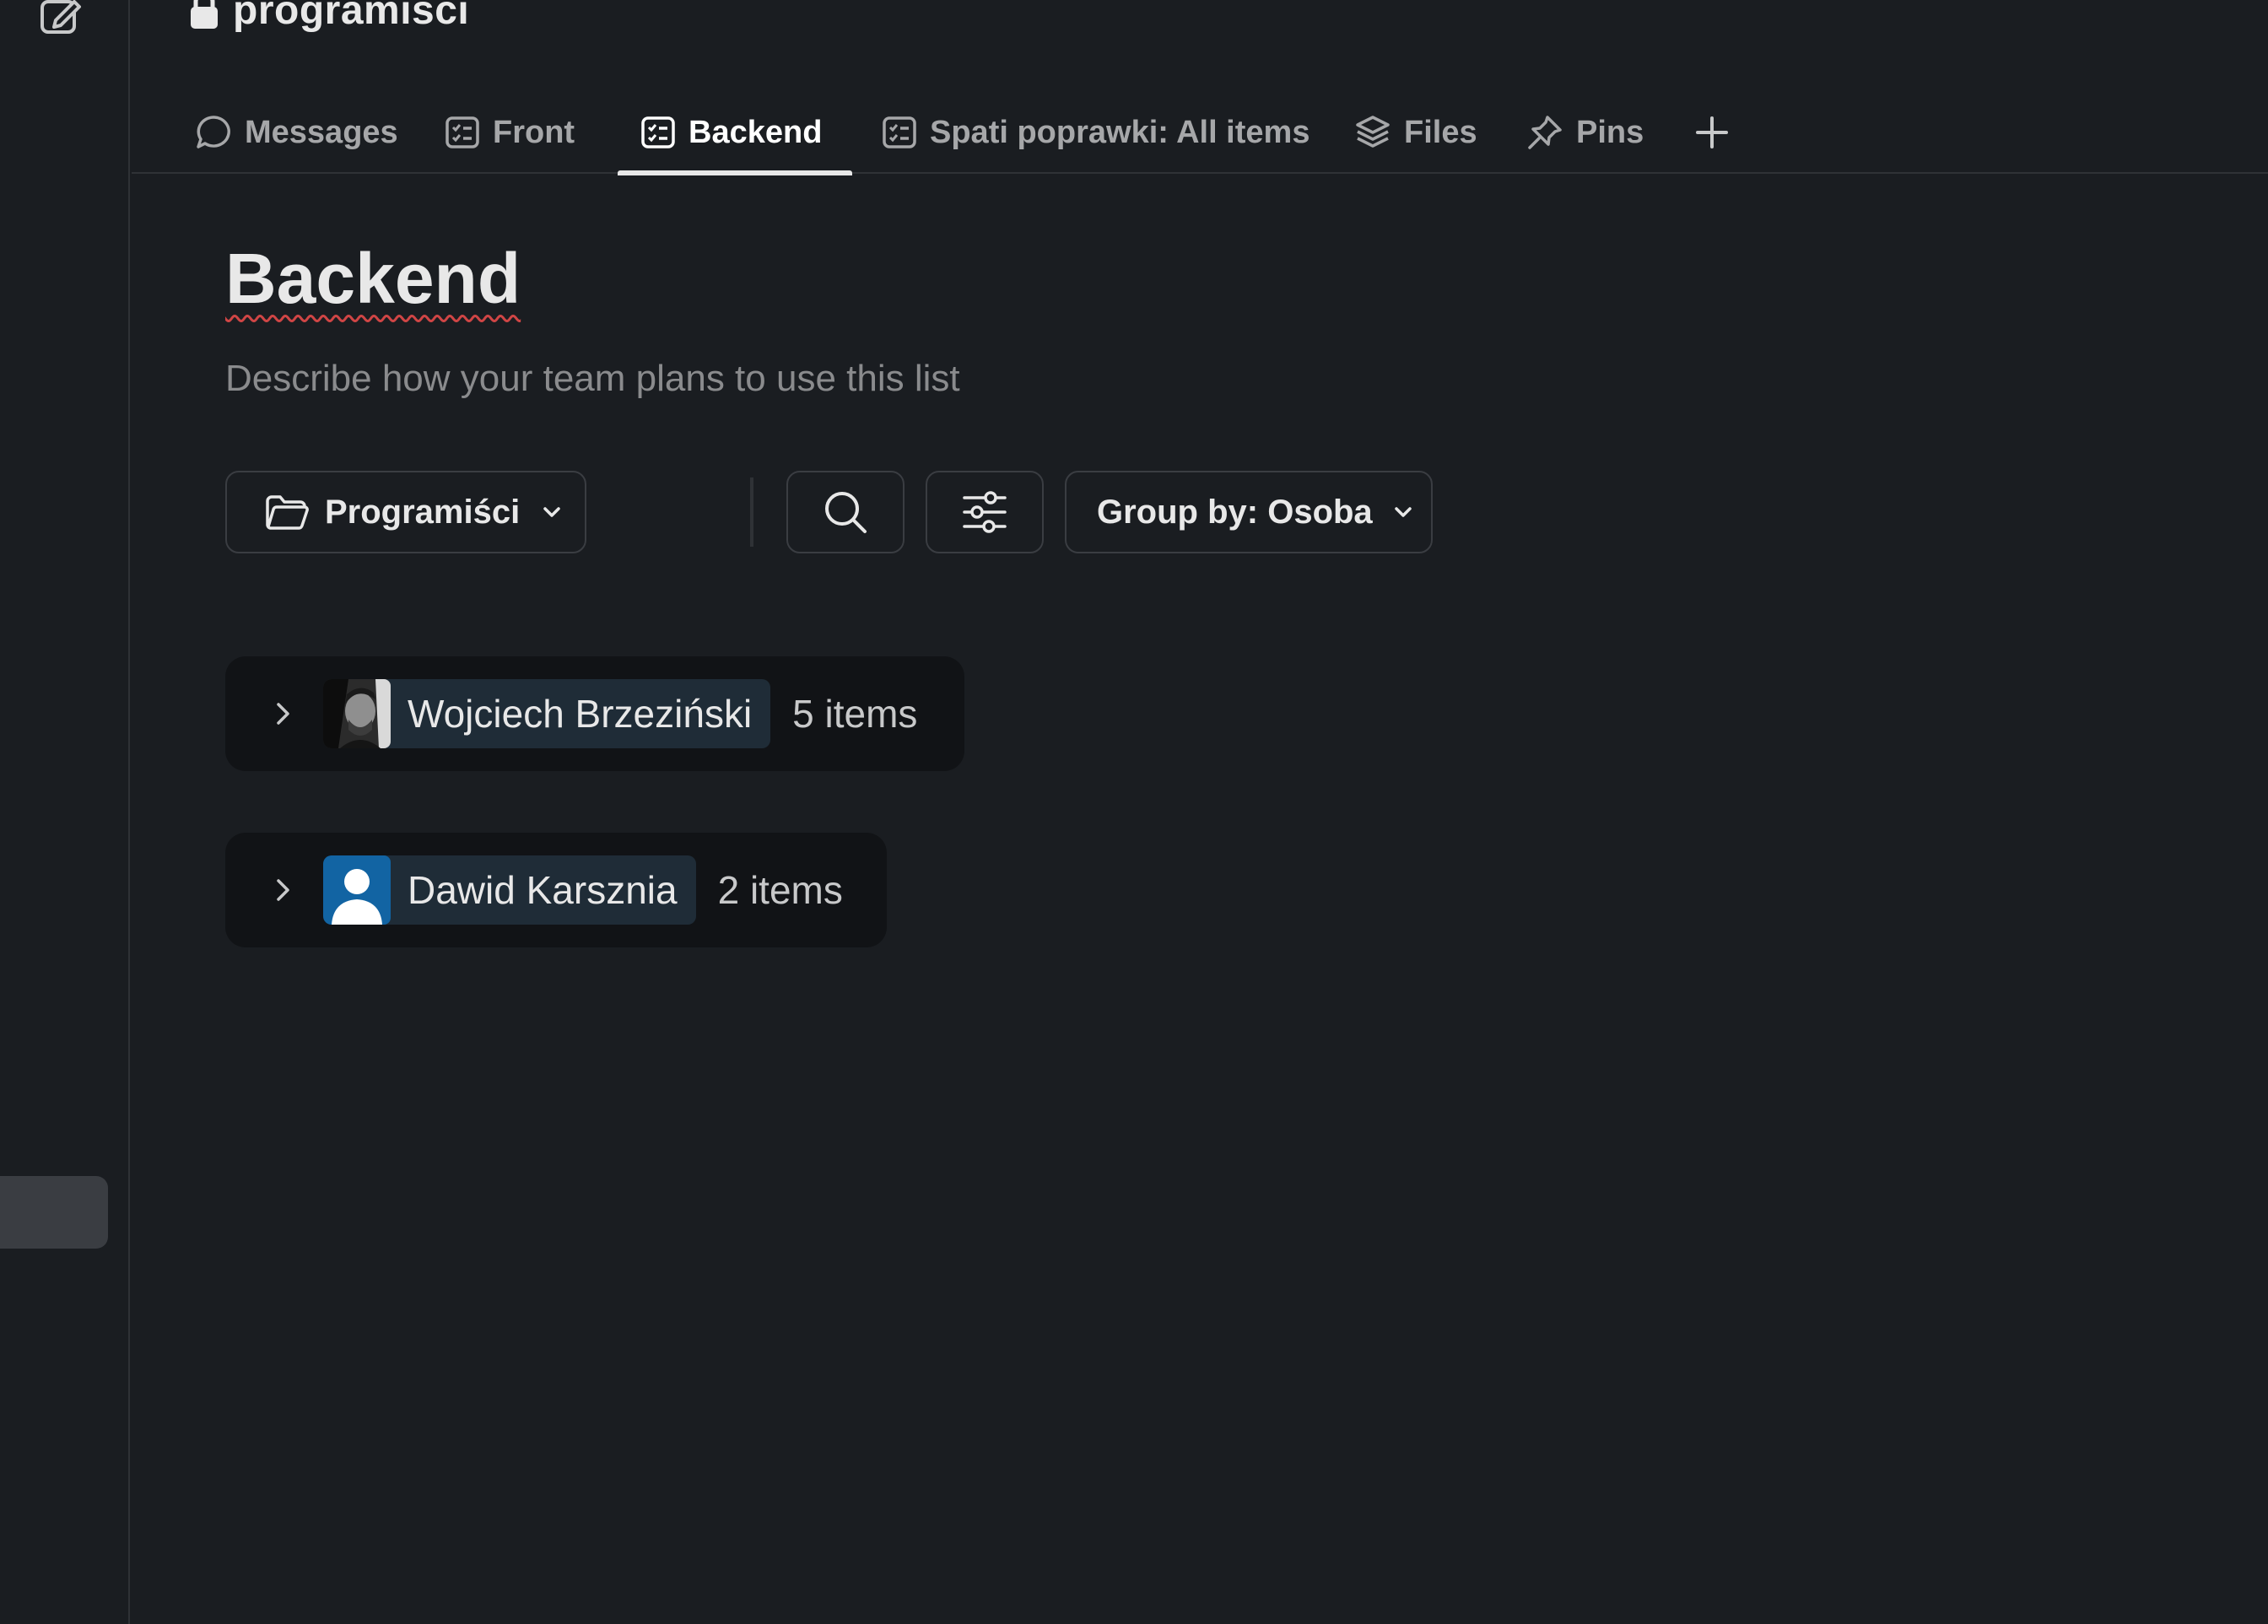 This screenshot has height=1624, width=2268. What do you see at coordinates (751, 512) in the screenshot?
I see `toolbar-divider` at bounding box center [751, 512].